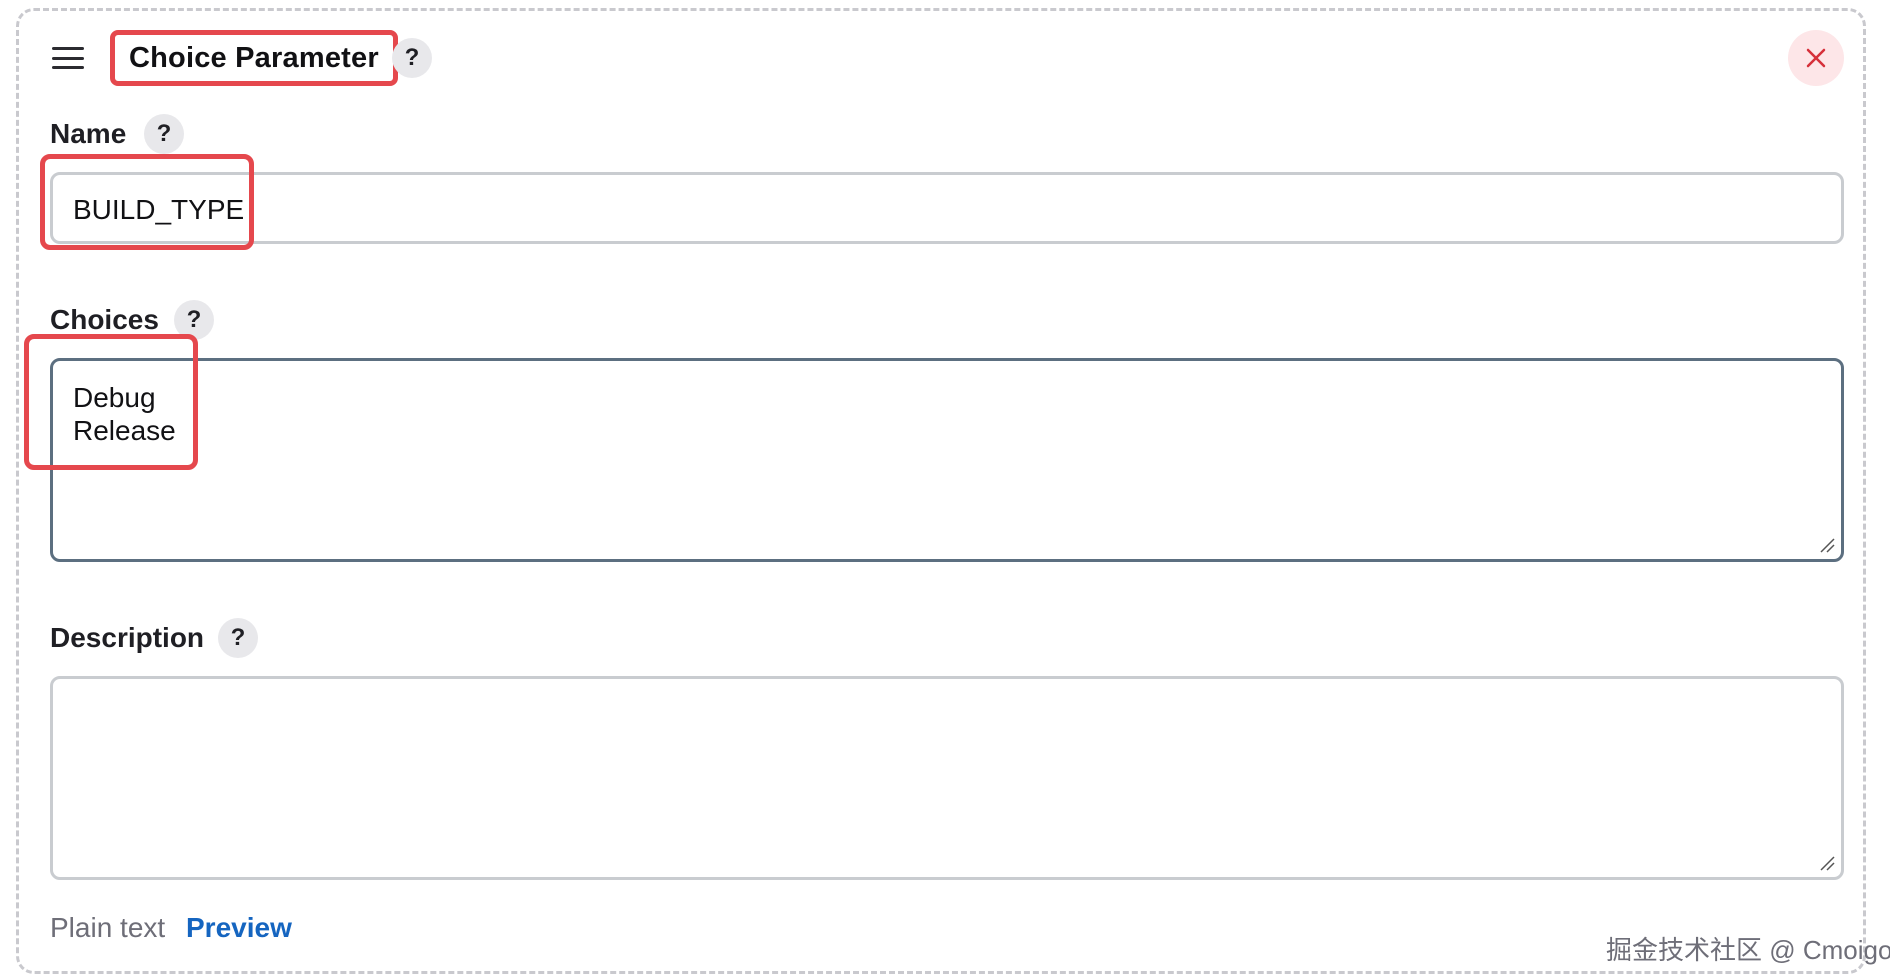 The height and width of the screenshot is (978, 1890). Describe the element at coordinates (412, 58) in the screenshot. I see `title-help-icon: ?` at that location.